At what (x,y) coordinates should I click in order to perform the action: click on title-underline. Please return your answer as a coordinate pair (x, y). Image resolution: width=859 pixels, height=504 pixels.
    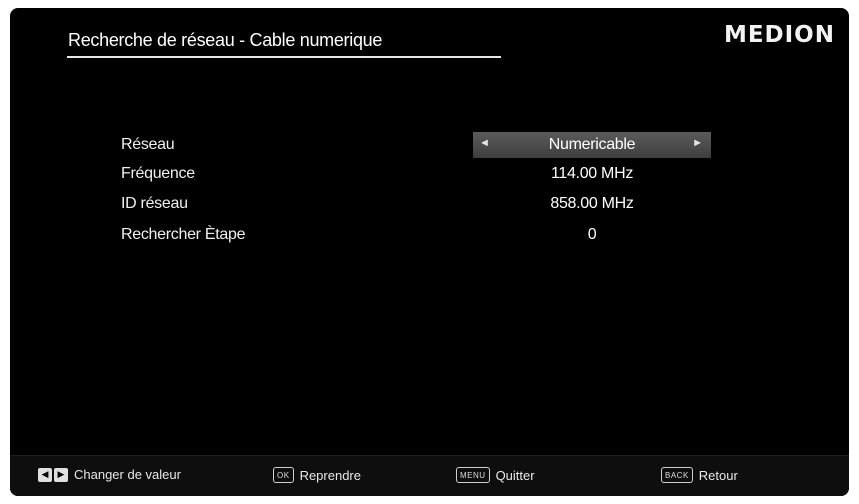
    Looking at the image, I should click on (284, 57).